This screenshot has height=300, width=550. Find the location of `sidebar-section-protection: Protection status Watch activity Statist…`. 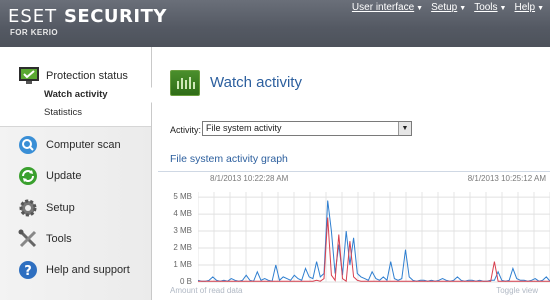

sidebar-section-protection: Protection status Watch activity Statist… is located at coordinates (79, 87).